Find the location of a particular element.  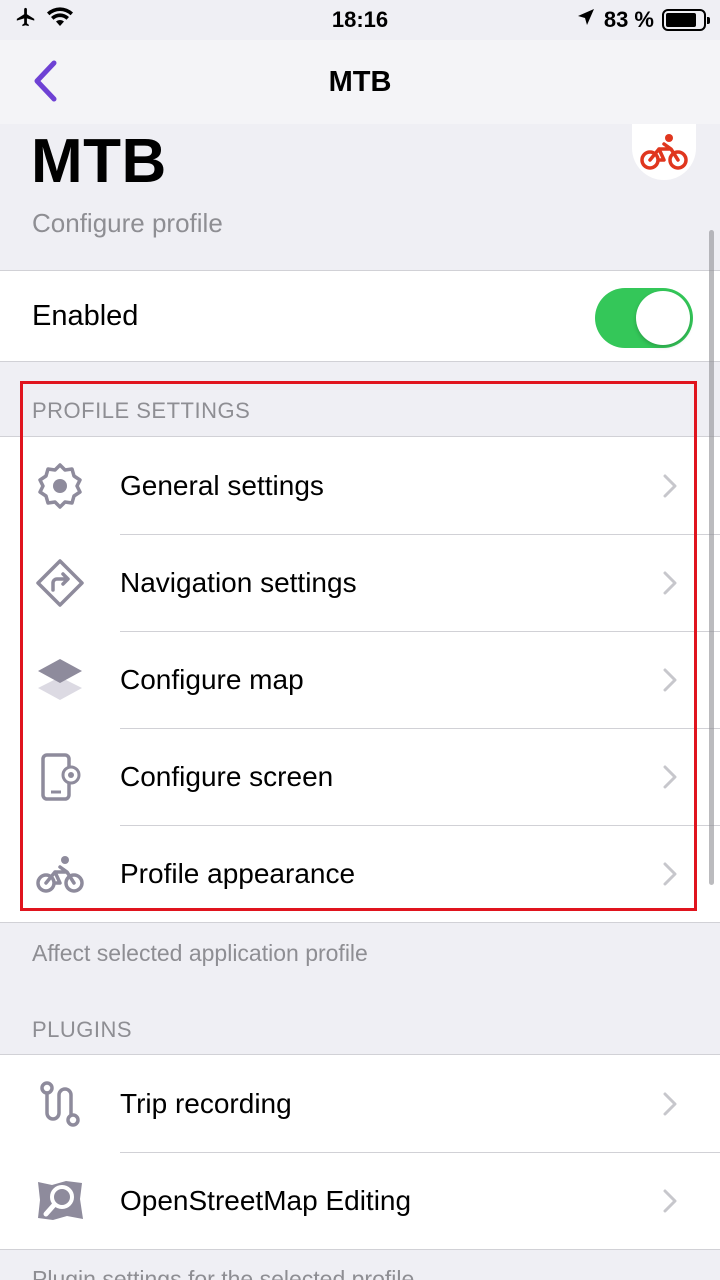

nav-title: MTB is located at coordinates (360, 81).